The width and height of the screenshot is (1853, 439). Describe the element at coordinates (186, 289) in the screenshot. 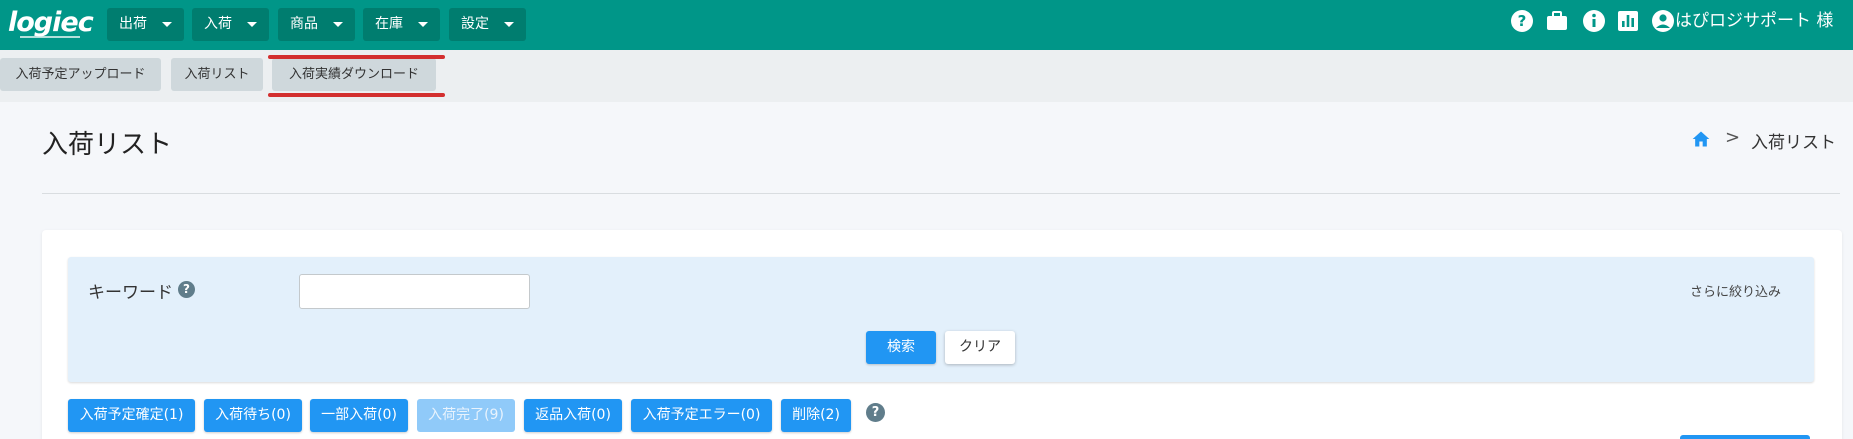

I see `keyword-help-icon: ?` at that location.